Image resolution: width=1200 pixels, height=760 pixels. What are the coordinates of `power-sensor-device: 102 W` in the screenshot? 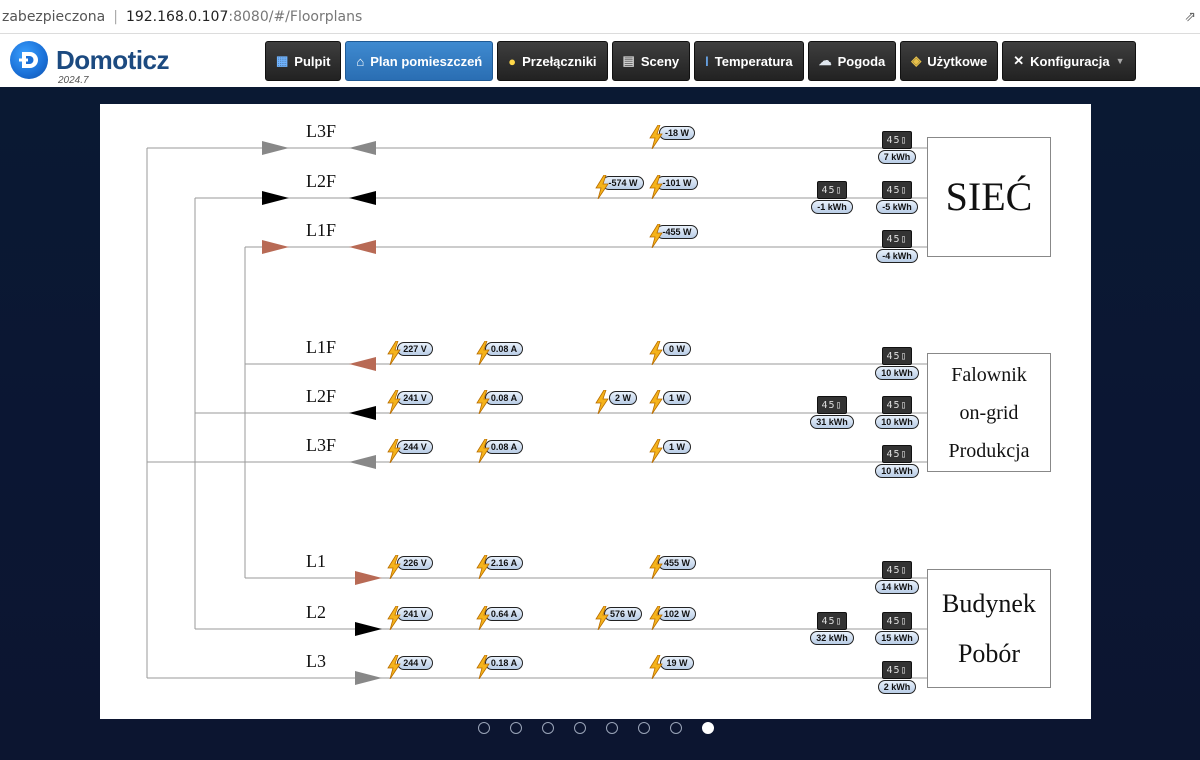 It's located at (677, 618).